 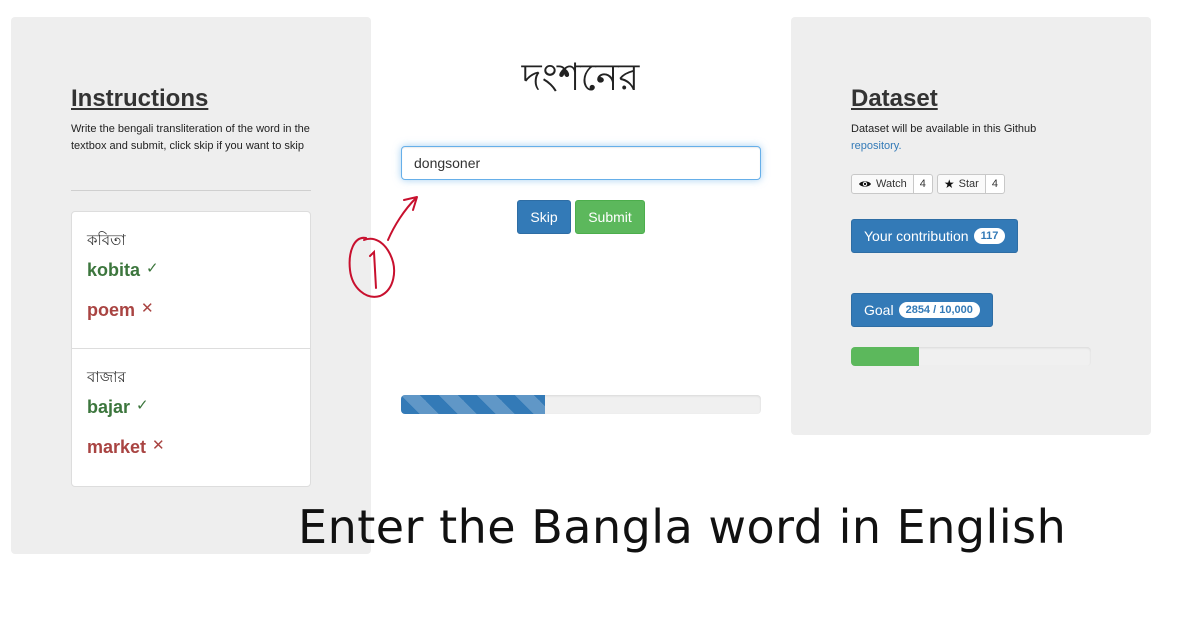 I want to click on watch-group: Watch 4, so click(x=892, y=184).